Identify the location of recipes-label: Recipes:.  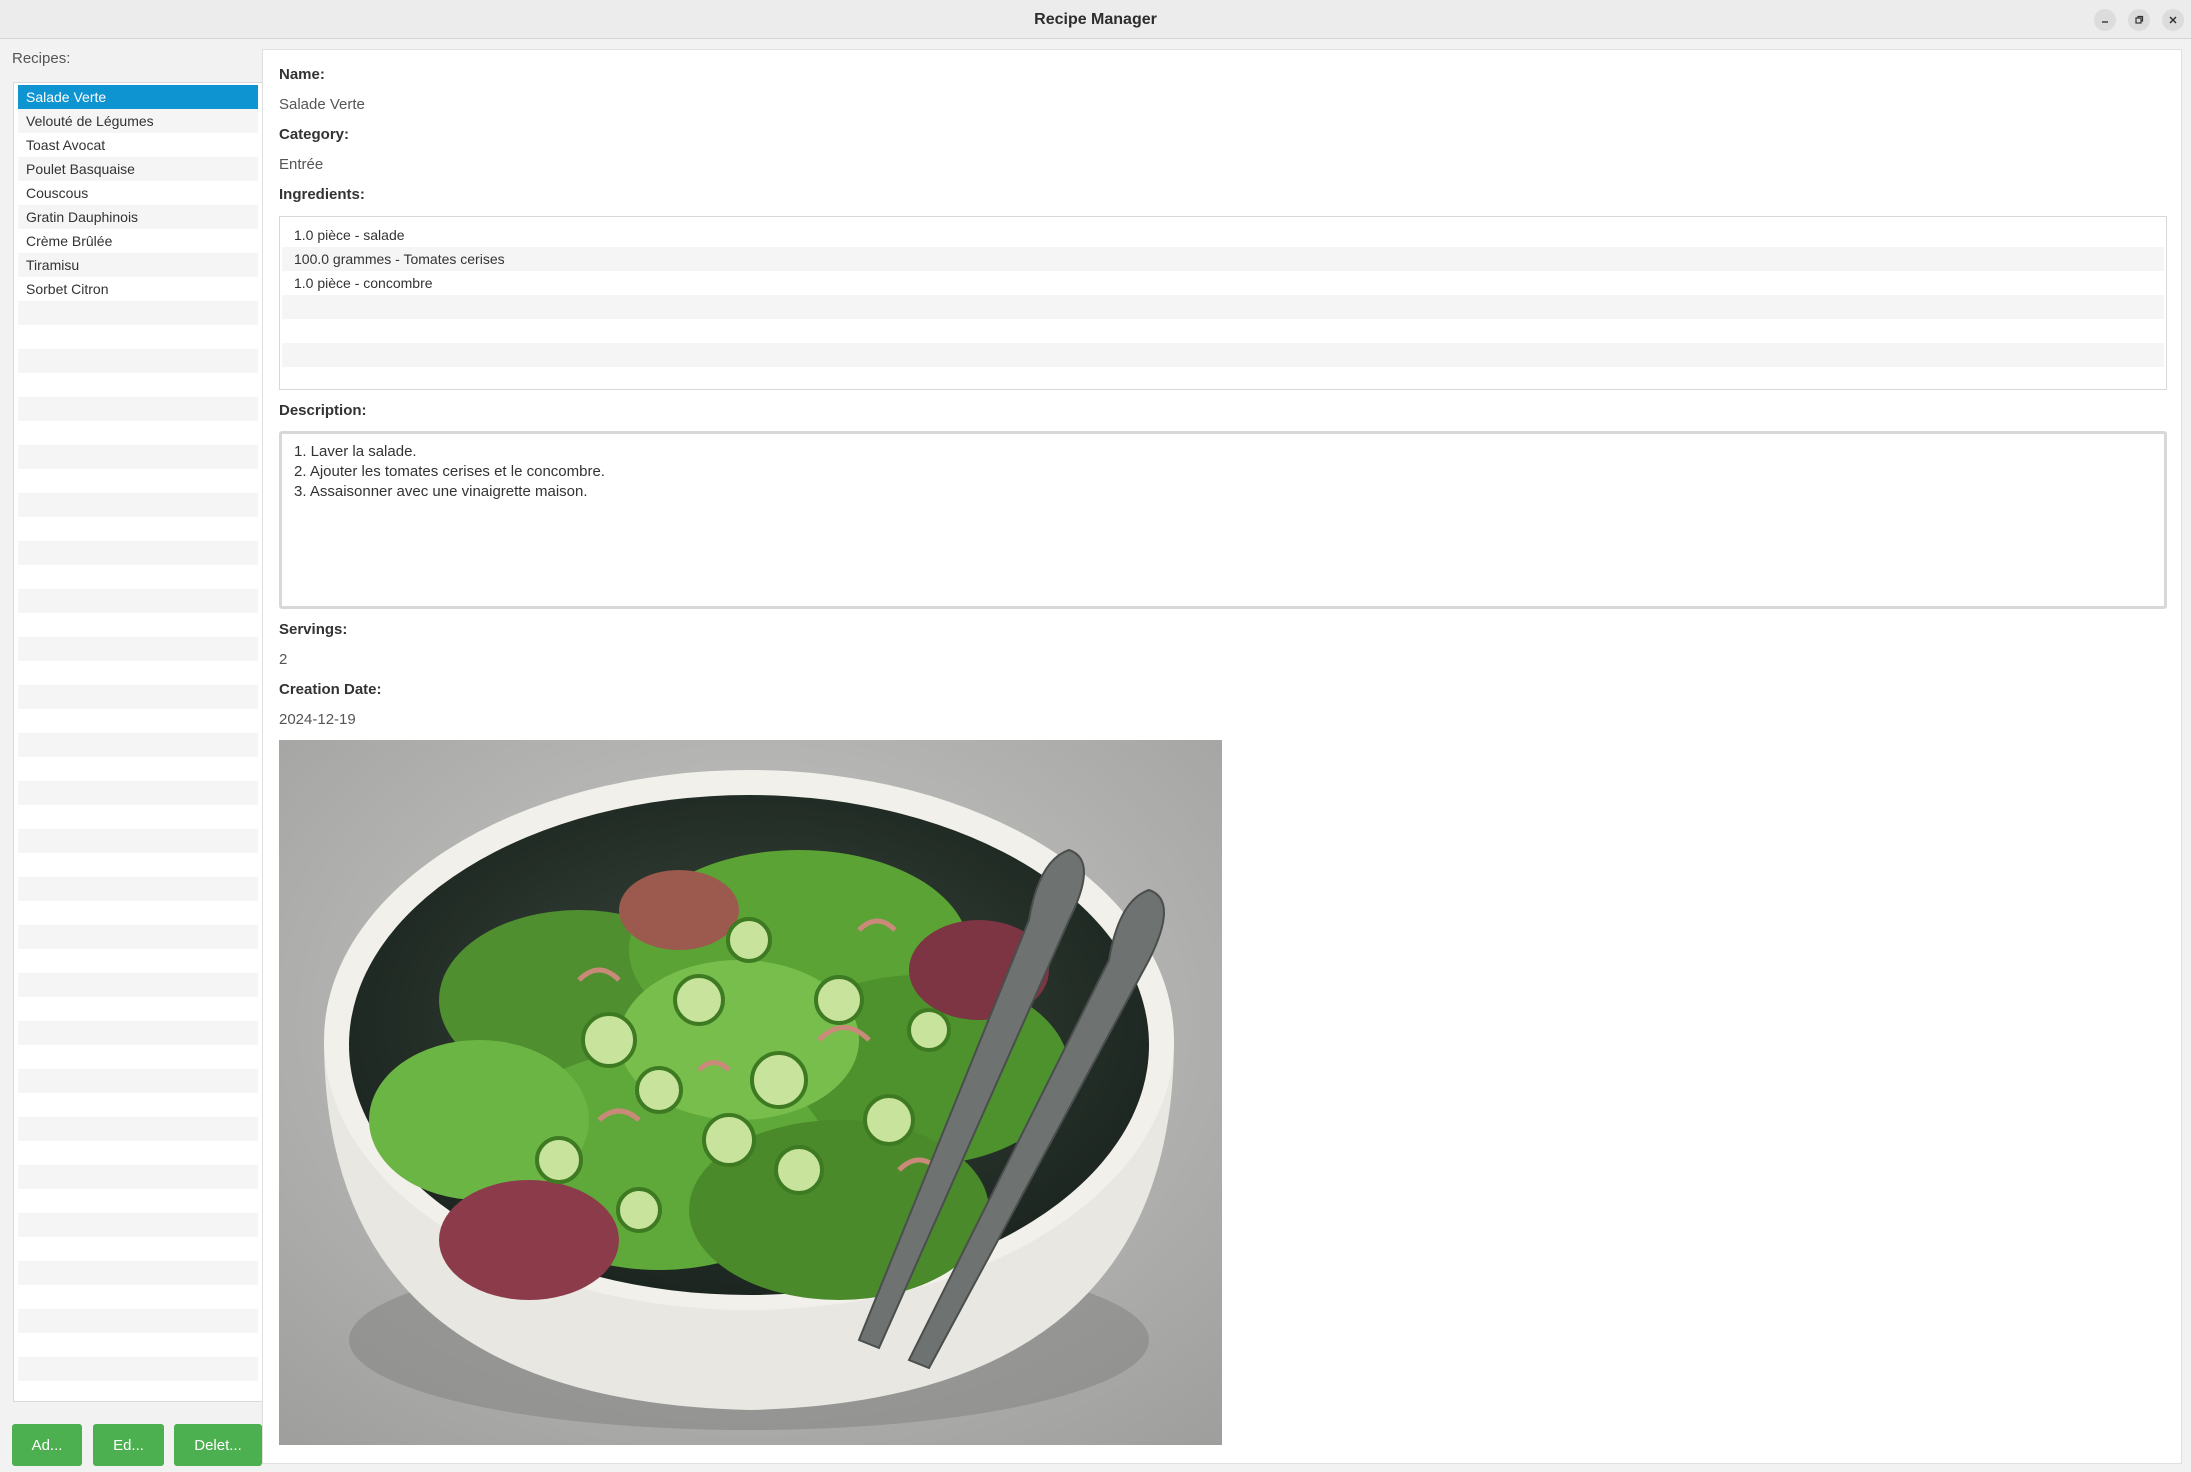
(41, 58).